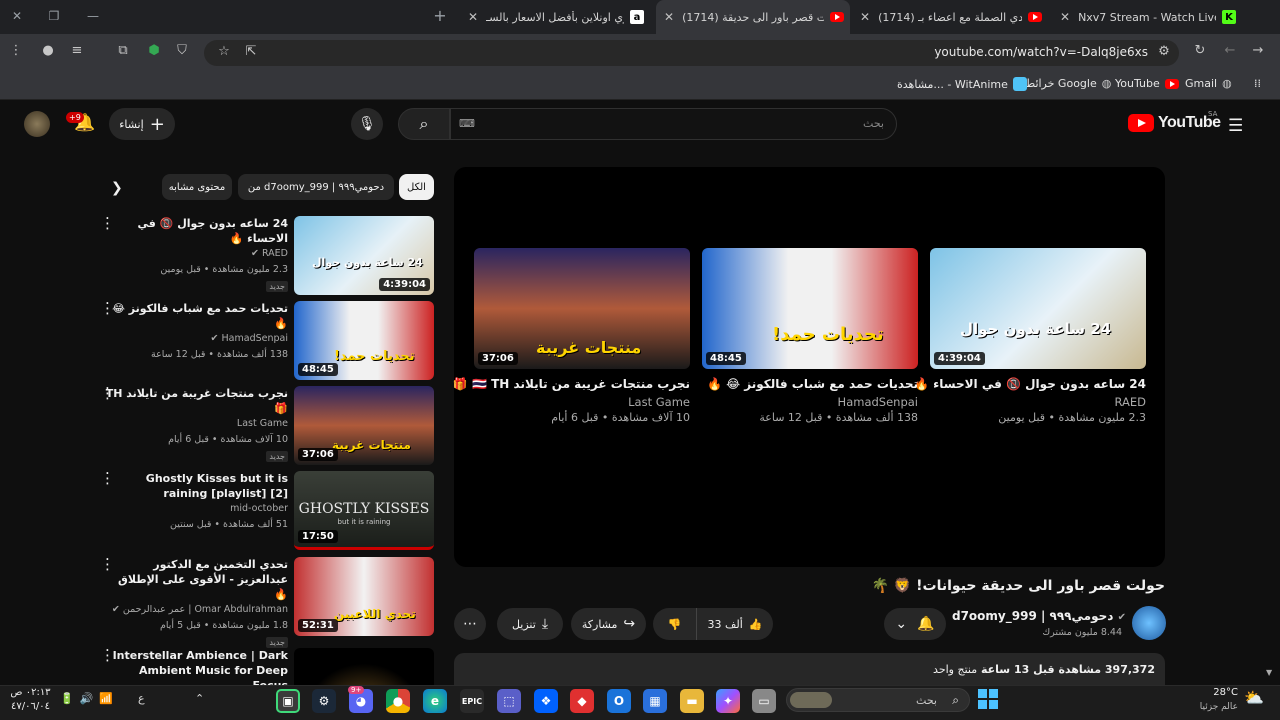  Describe the element at coordinates (416, 187) in the screenshot. I see `chip-all: الكل` at that location.